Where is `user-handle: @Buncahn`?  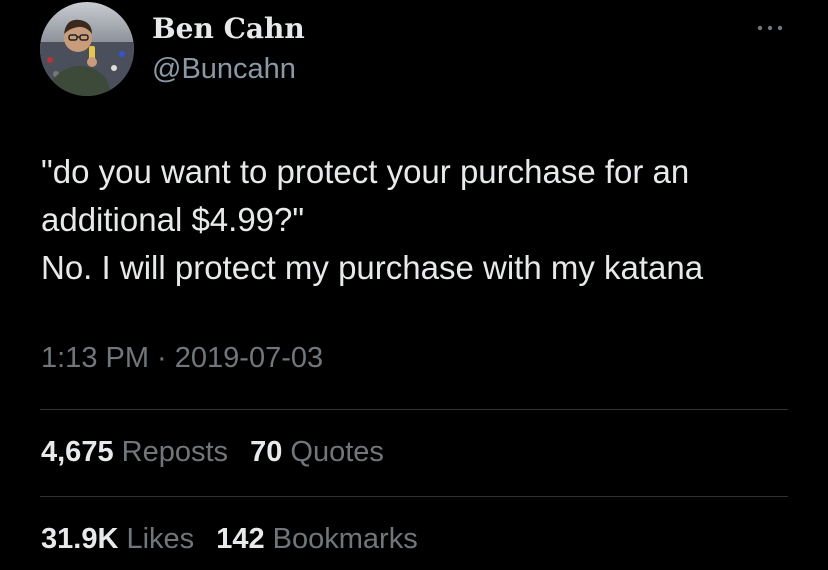 user-handle: @Buncahn is located at coordinates (224, 69).